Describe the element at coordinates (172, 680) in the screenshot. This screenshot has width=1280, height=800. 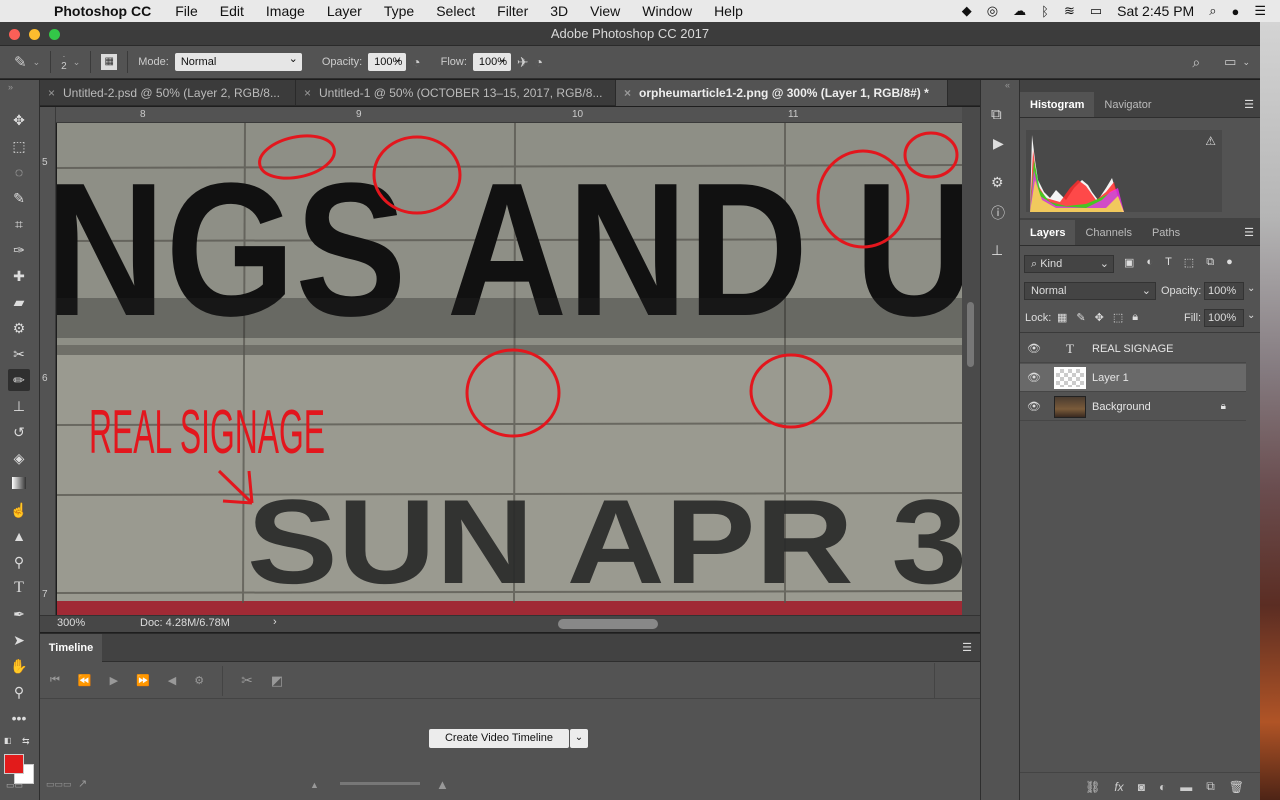
I see `audio-icon: ◀` at that location.